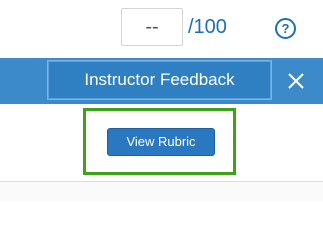 The width and height of the screenshot is (323, 240). I want to click on close-icon, so click(296, 81).